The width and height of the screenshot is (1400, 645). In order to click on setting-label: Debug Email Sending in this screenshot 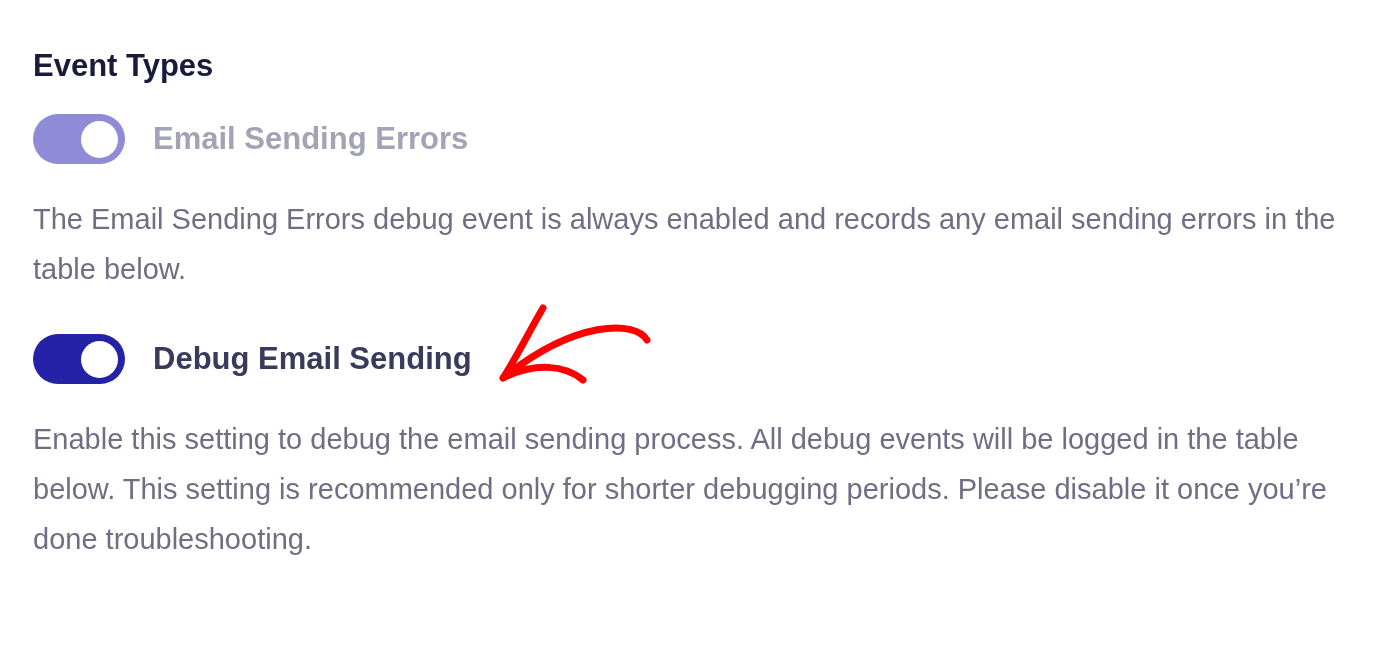, I will do `click(312, 359)`.